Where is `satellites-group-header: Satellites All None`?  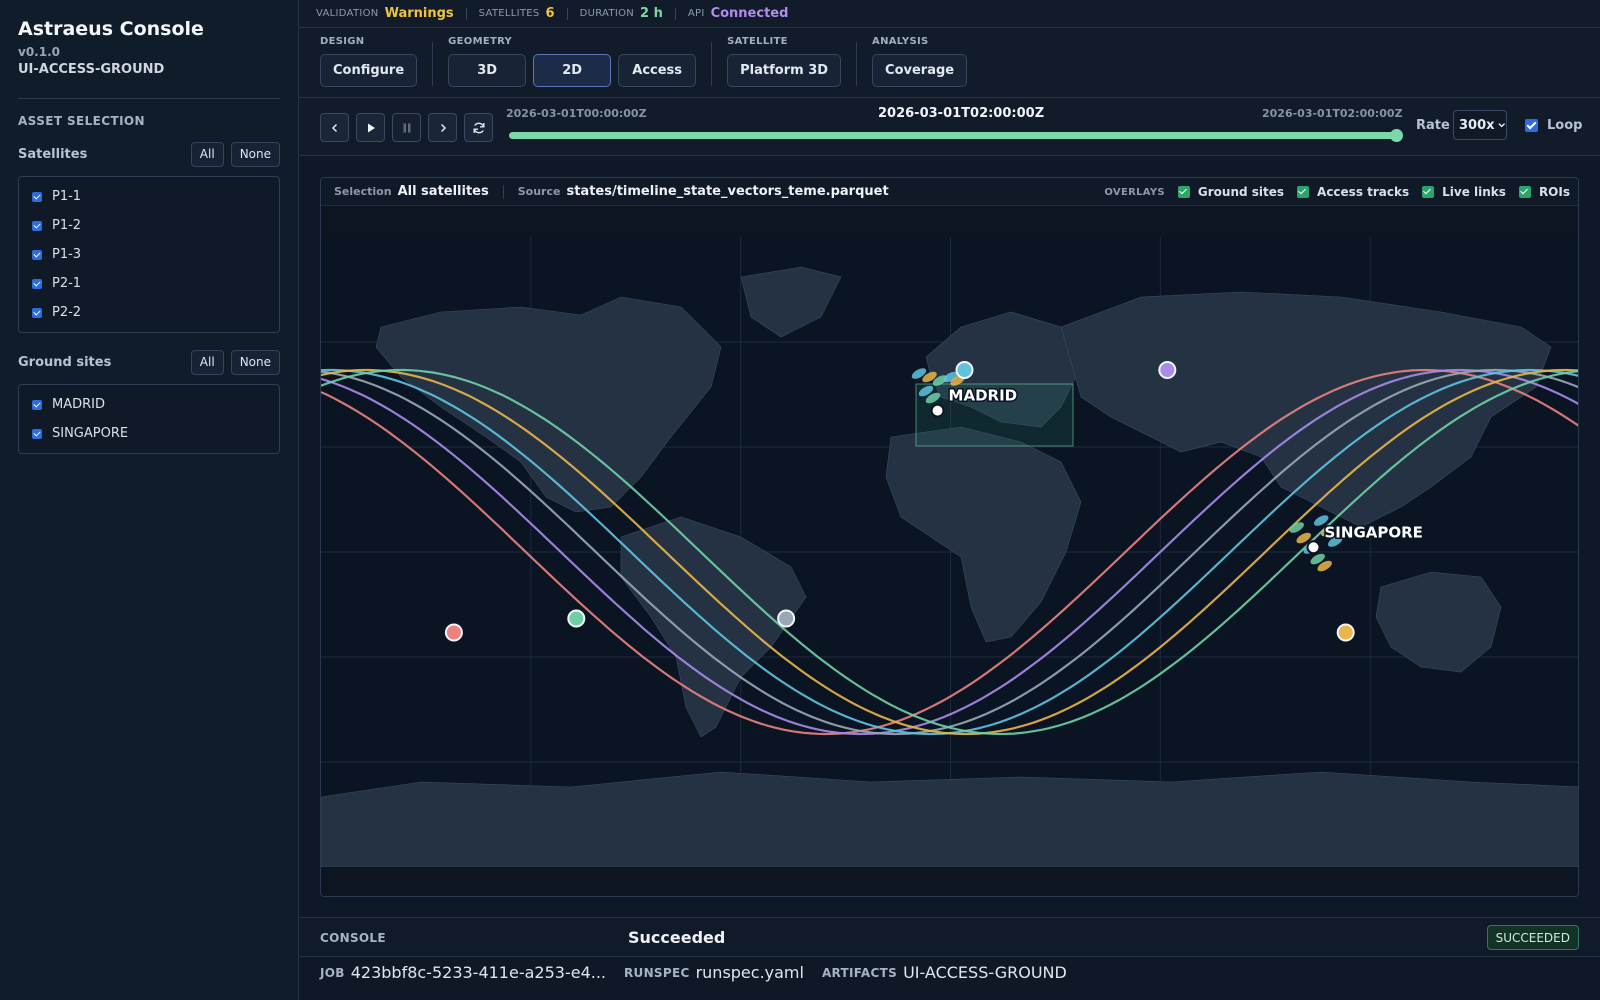
satellites-group-header: Satellites All None is located at coordinates (149, 154).